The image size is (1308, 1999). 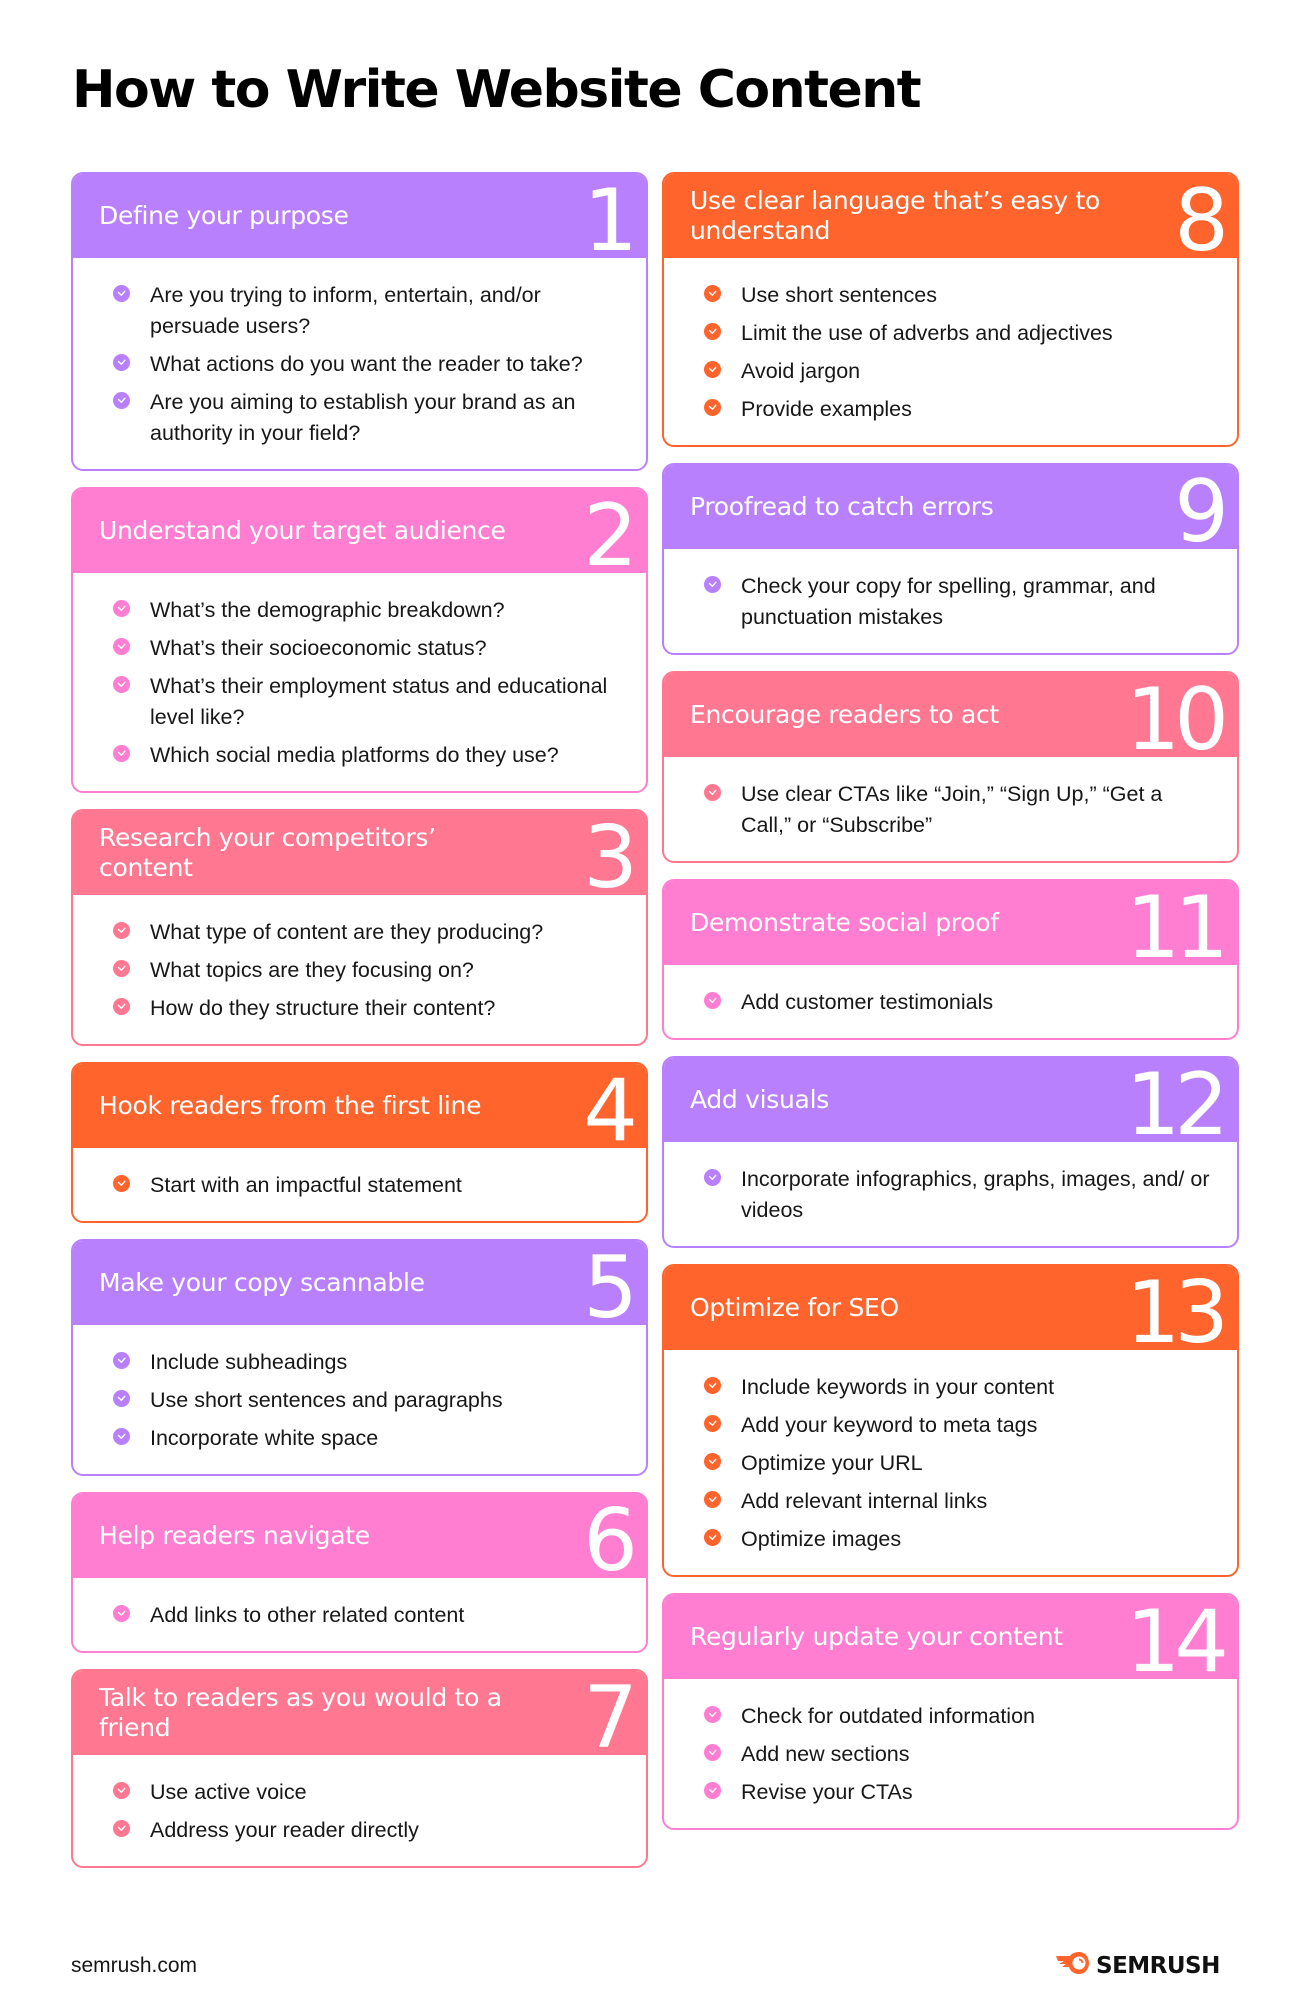 I want to click on list-item-text: Include keywords in your content, so click(x=898, y=1387).